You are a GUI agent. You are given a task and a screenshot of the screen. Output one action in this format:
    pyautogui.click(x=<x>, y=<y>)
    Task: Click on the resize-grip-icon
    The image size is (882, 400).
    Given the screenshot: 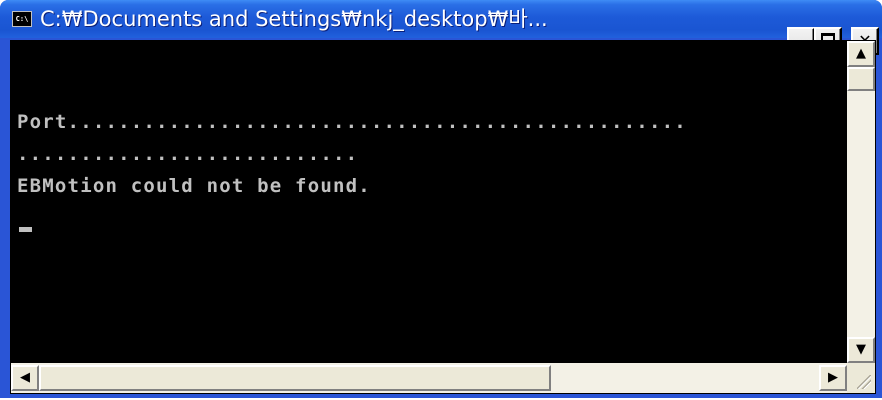 What is the action you would take?
    pyautogui.click(x=864, y=382)
    